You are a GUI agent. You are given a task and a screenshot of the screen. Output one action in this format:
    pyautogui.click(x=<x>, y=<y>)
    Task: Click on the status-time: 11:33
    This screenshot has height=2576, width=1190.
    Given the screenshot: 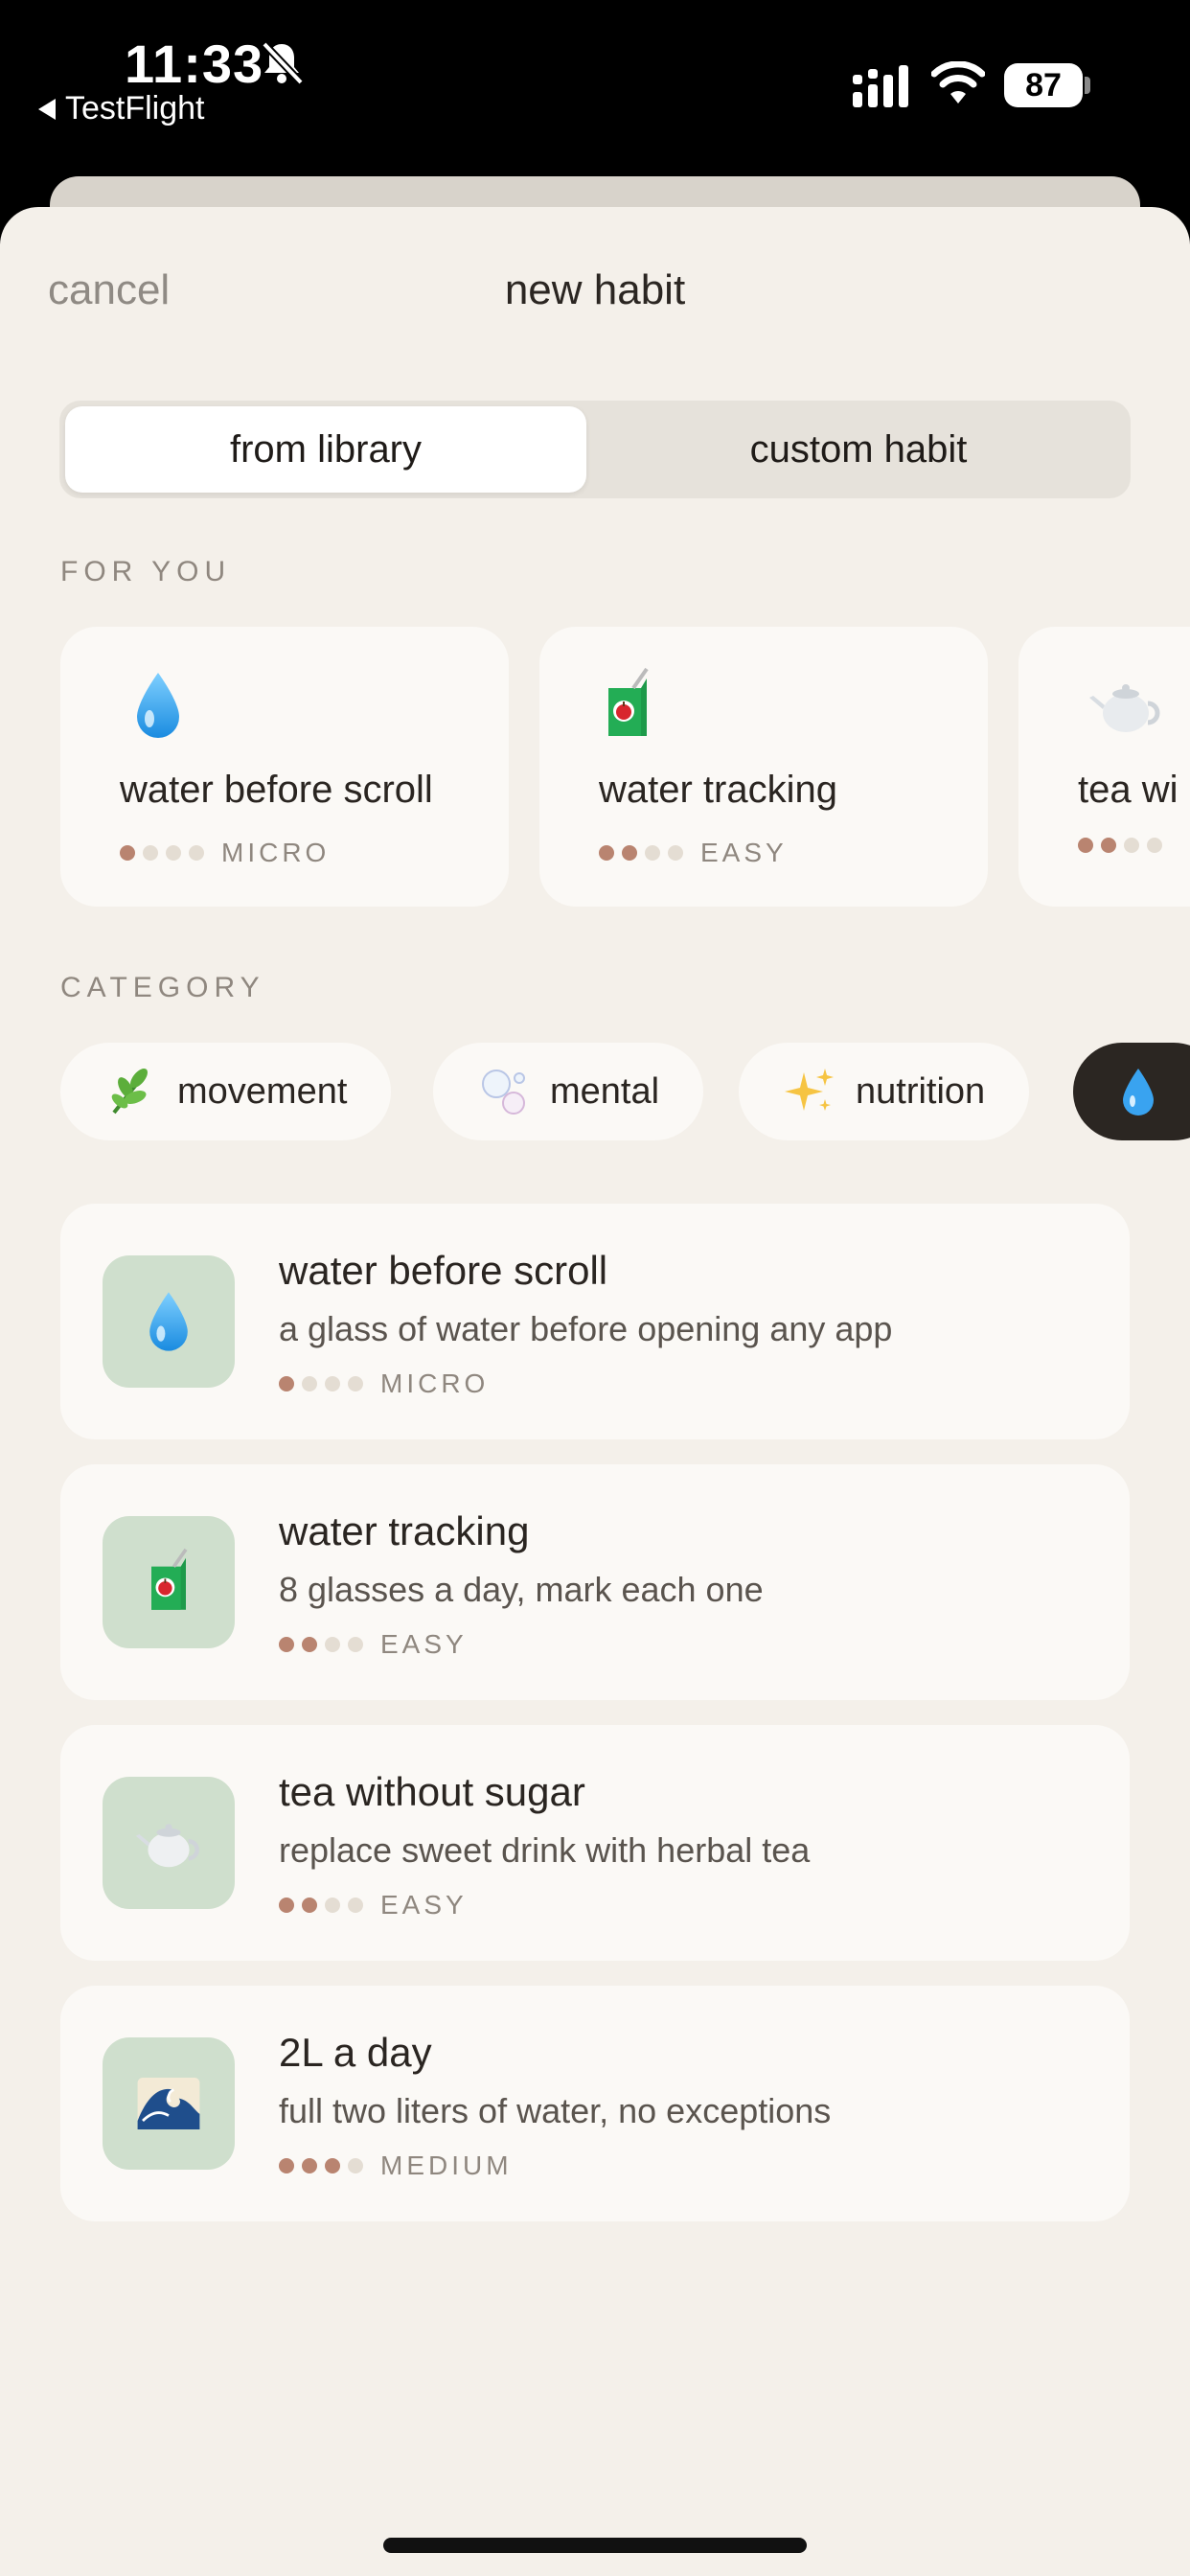 What is the action you would take?
    pyautogui.click(x=195, y=64)
    